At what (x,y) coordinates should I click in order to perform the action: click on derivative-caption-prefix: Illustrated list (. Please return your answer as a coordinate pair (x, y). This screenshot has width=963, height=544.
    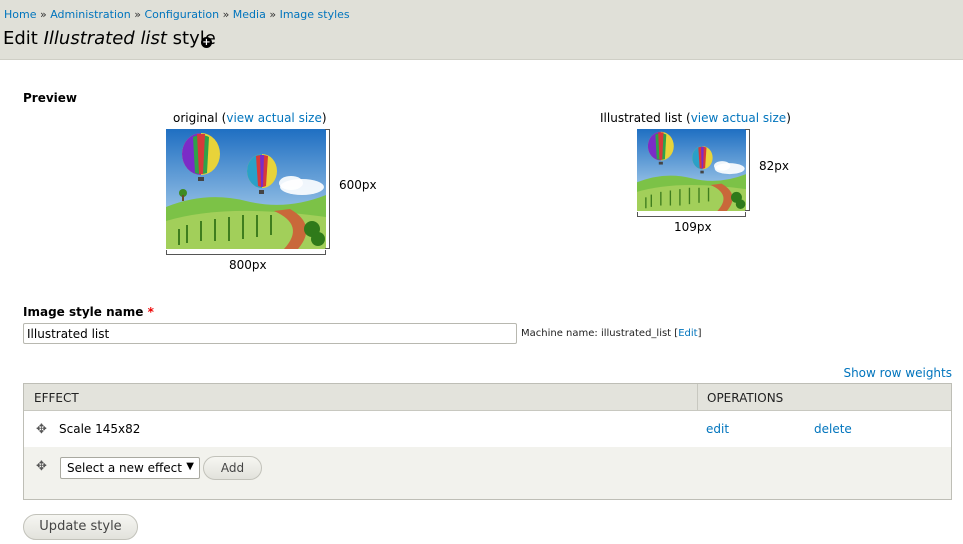
    Looking at the image, I should click on (645, 118).